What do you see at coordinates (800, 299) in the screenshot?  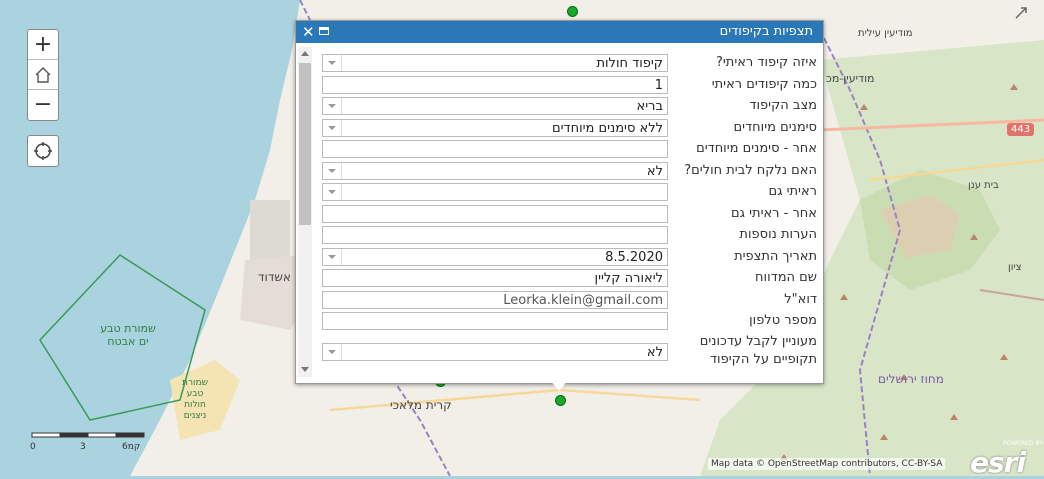 I see `field-label: דוא"ל` at bounding box center [800, 299].